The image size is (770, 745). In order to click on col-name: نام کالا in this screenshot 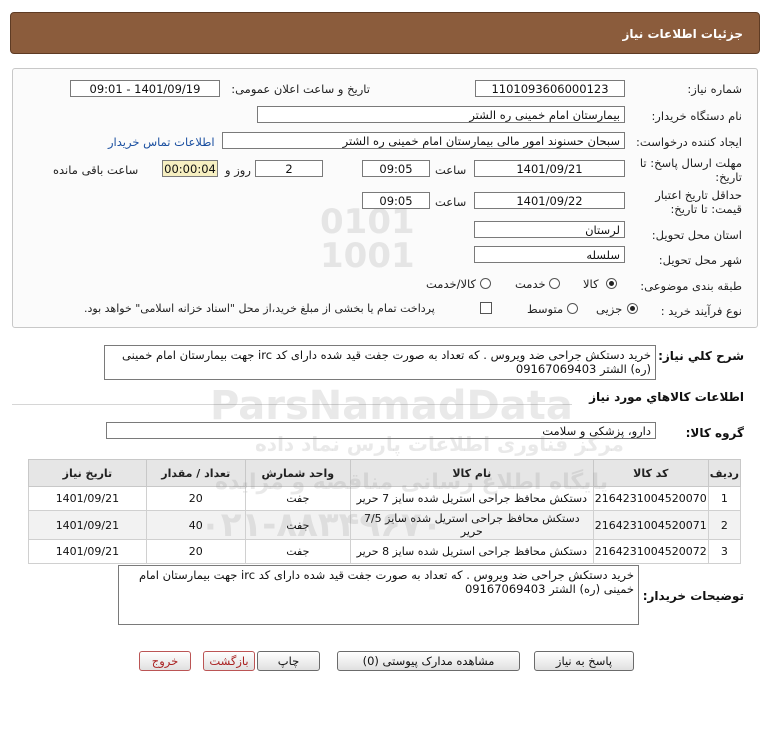, I will do `click(471, 473)`.